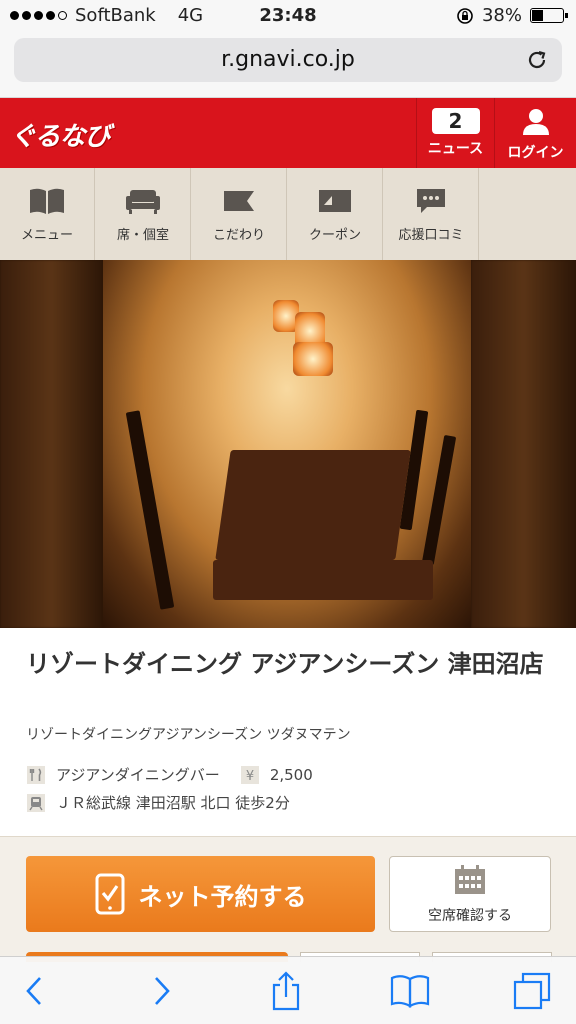 Image resolution: width=576 pixels, height=1024 pixels. I want to click on tab-kodawari: こだわり, so click(239, 214).